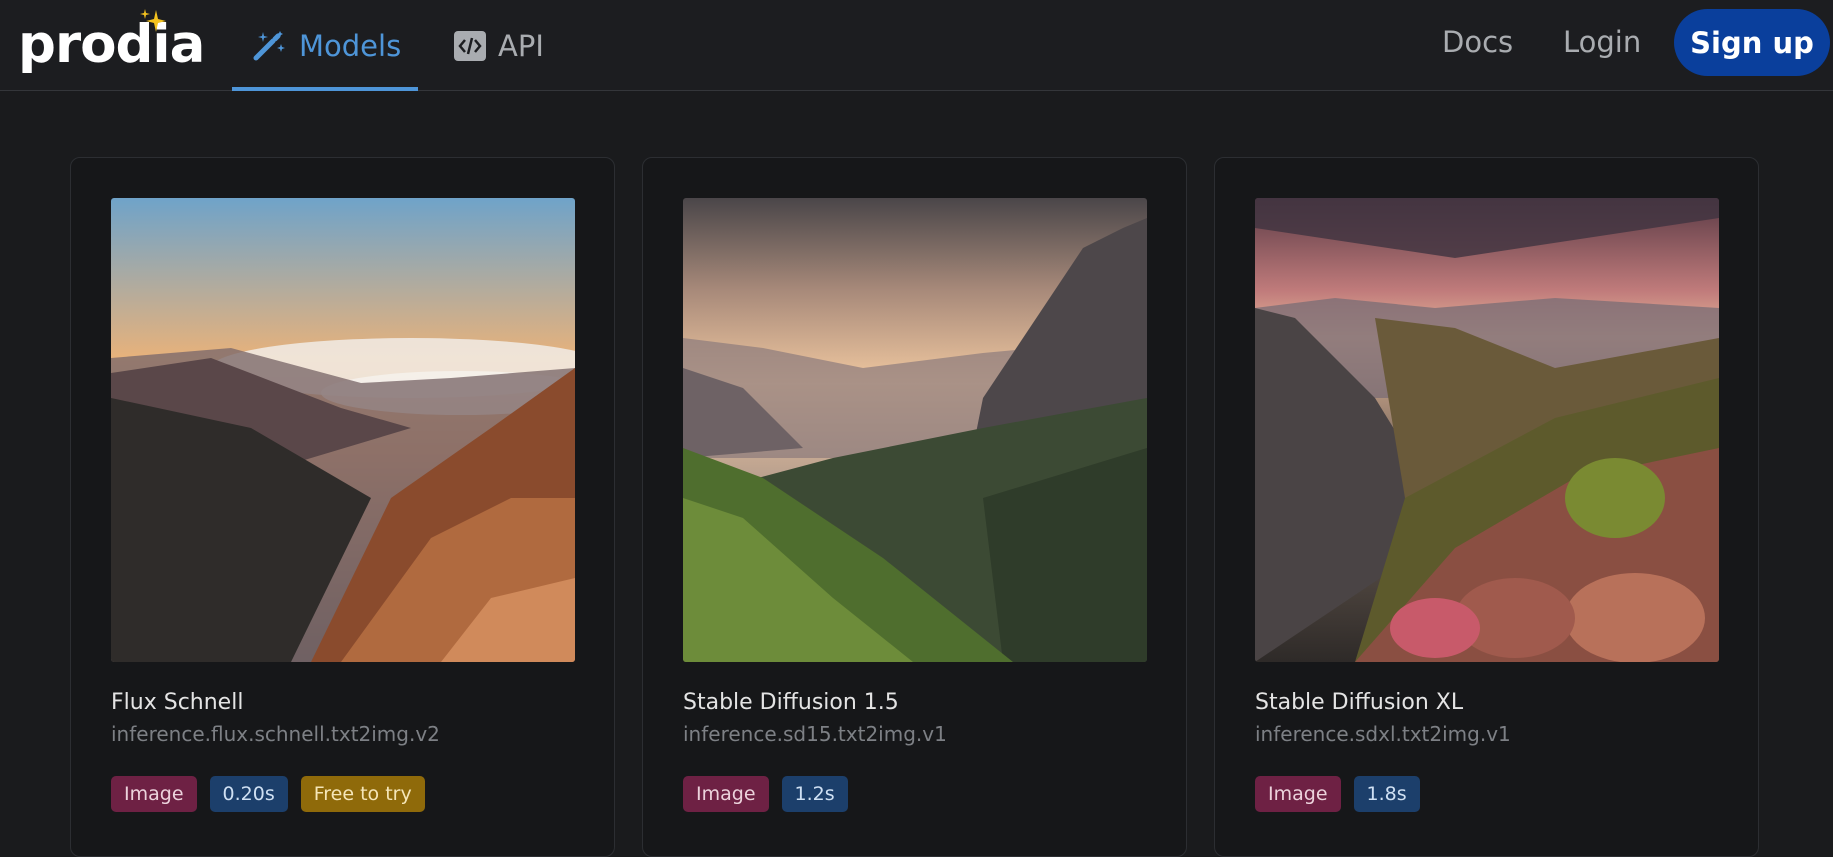 The height and width of the screenshot is (857, 1833). What do you see at coordinates (153, 20) in the screenshot?
I see `sparkle-icon` at bounding box center [153, 20].